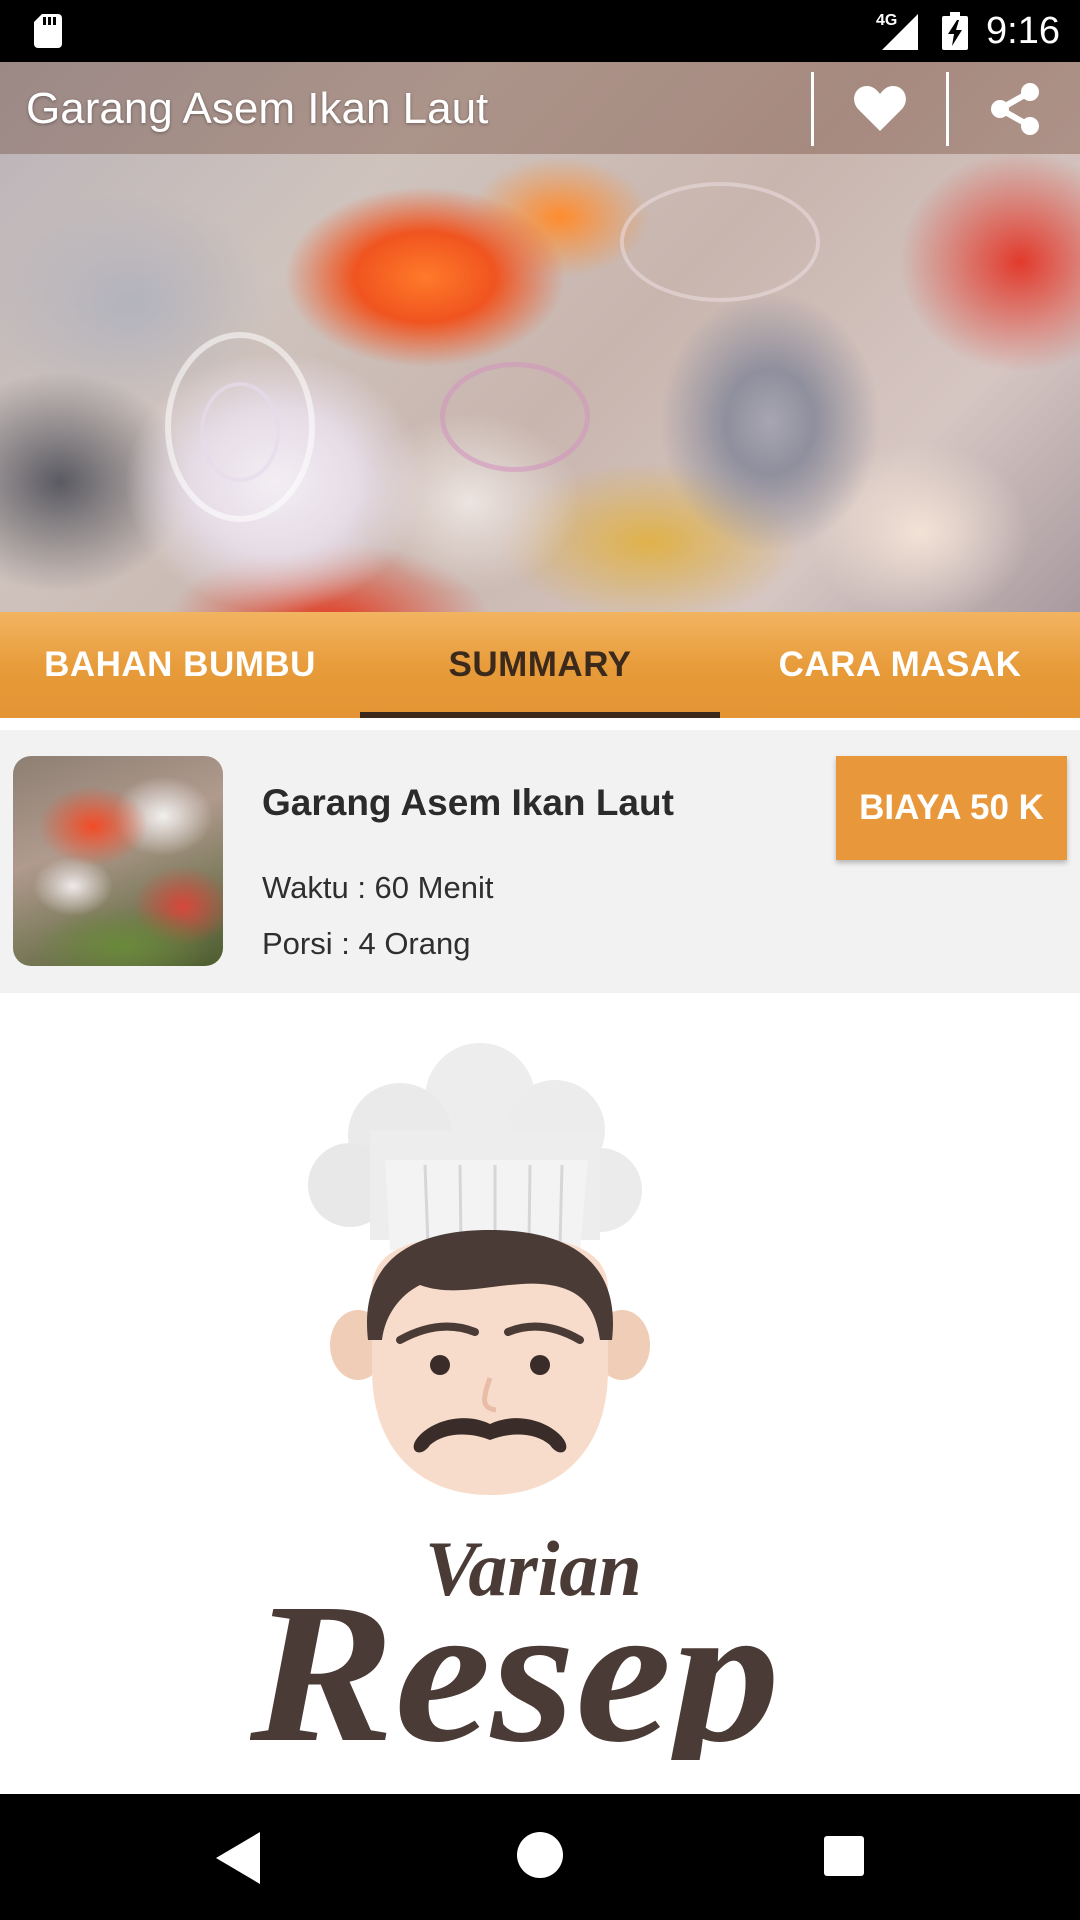  I want to click on share-icon, so click(1015, 109).